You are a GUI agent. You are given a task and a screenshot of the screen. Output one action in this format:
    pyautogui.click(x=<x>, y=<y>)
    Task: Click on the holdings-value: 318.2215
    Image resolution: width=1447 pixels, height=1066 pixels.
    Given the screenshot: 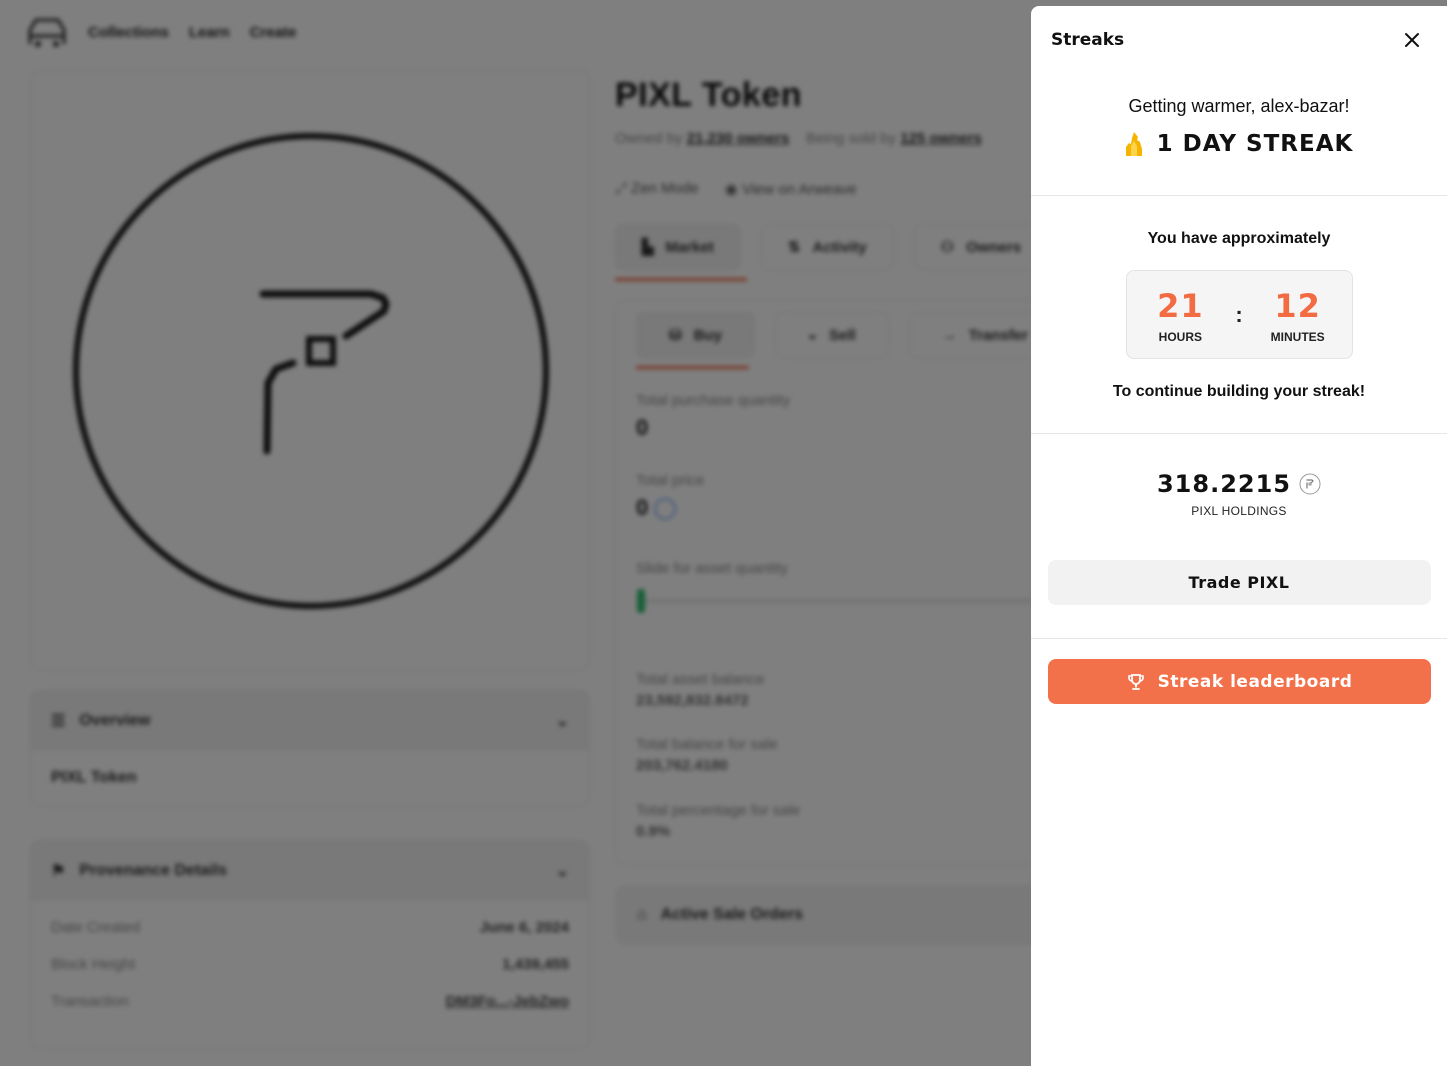 What is the action you would take?
    pyautogui.click(x=1223, y=484)
    